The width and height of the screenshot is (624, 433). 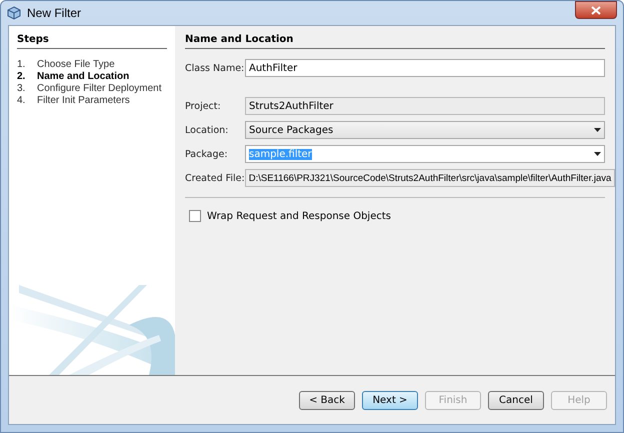 I want to click on checkbox-label: Wrap Request and Response Objects, so click(x=299, y=216).